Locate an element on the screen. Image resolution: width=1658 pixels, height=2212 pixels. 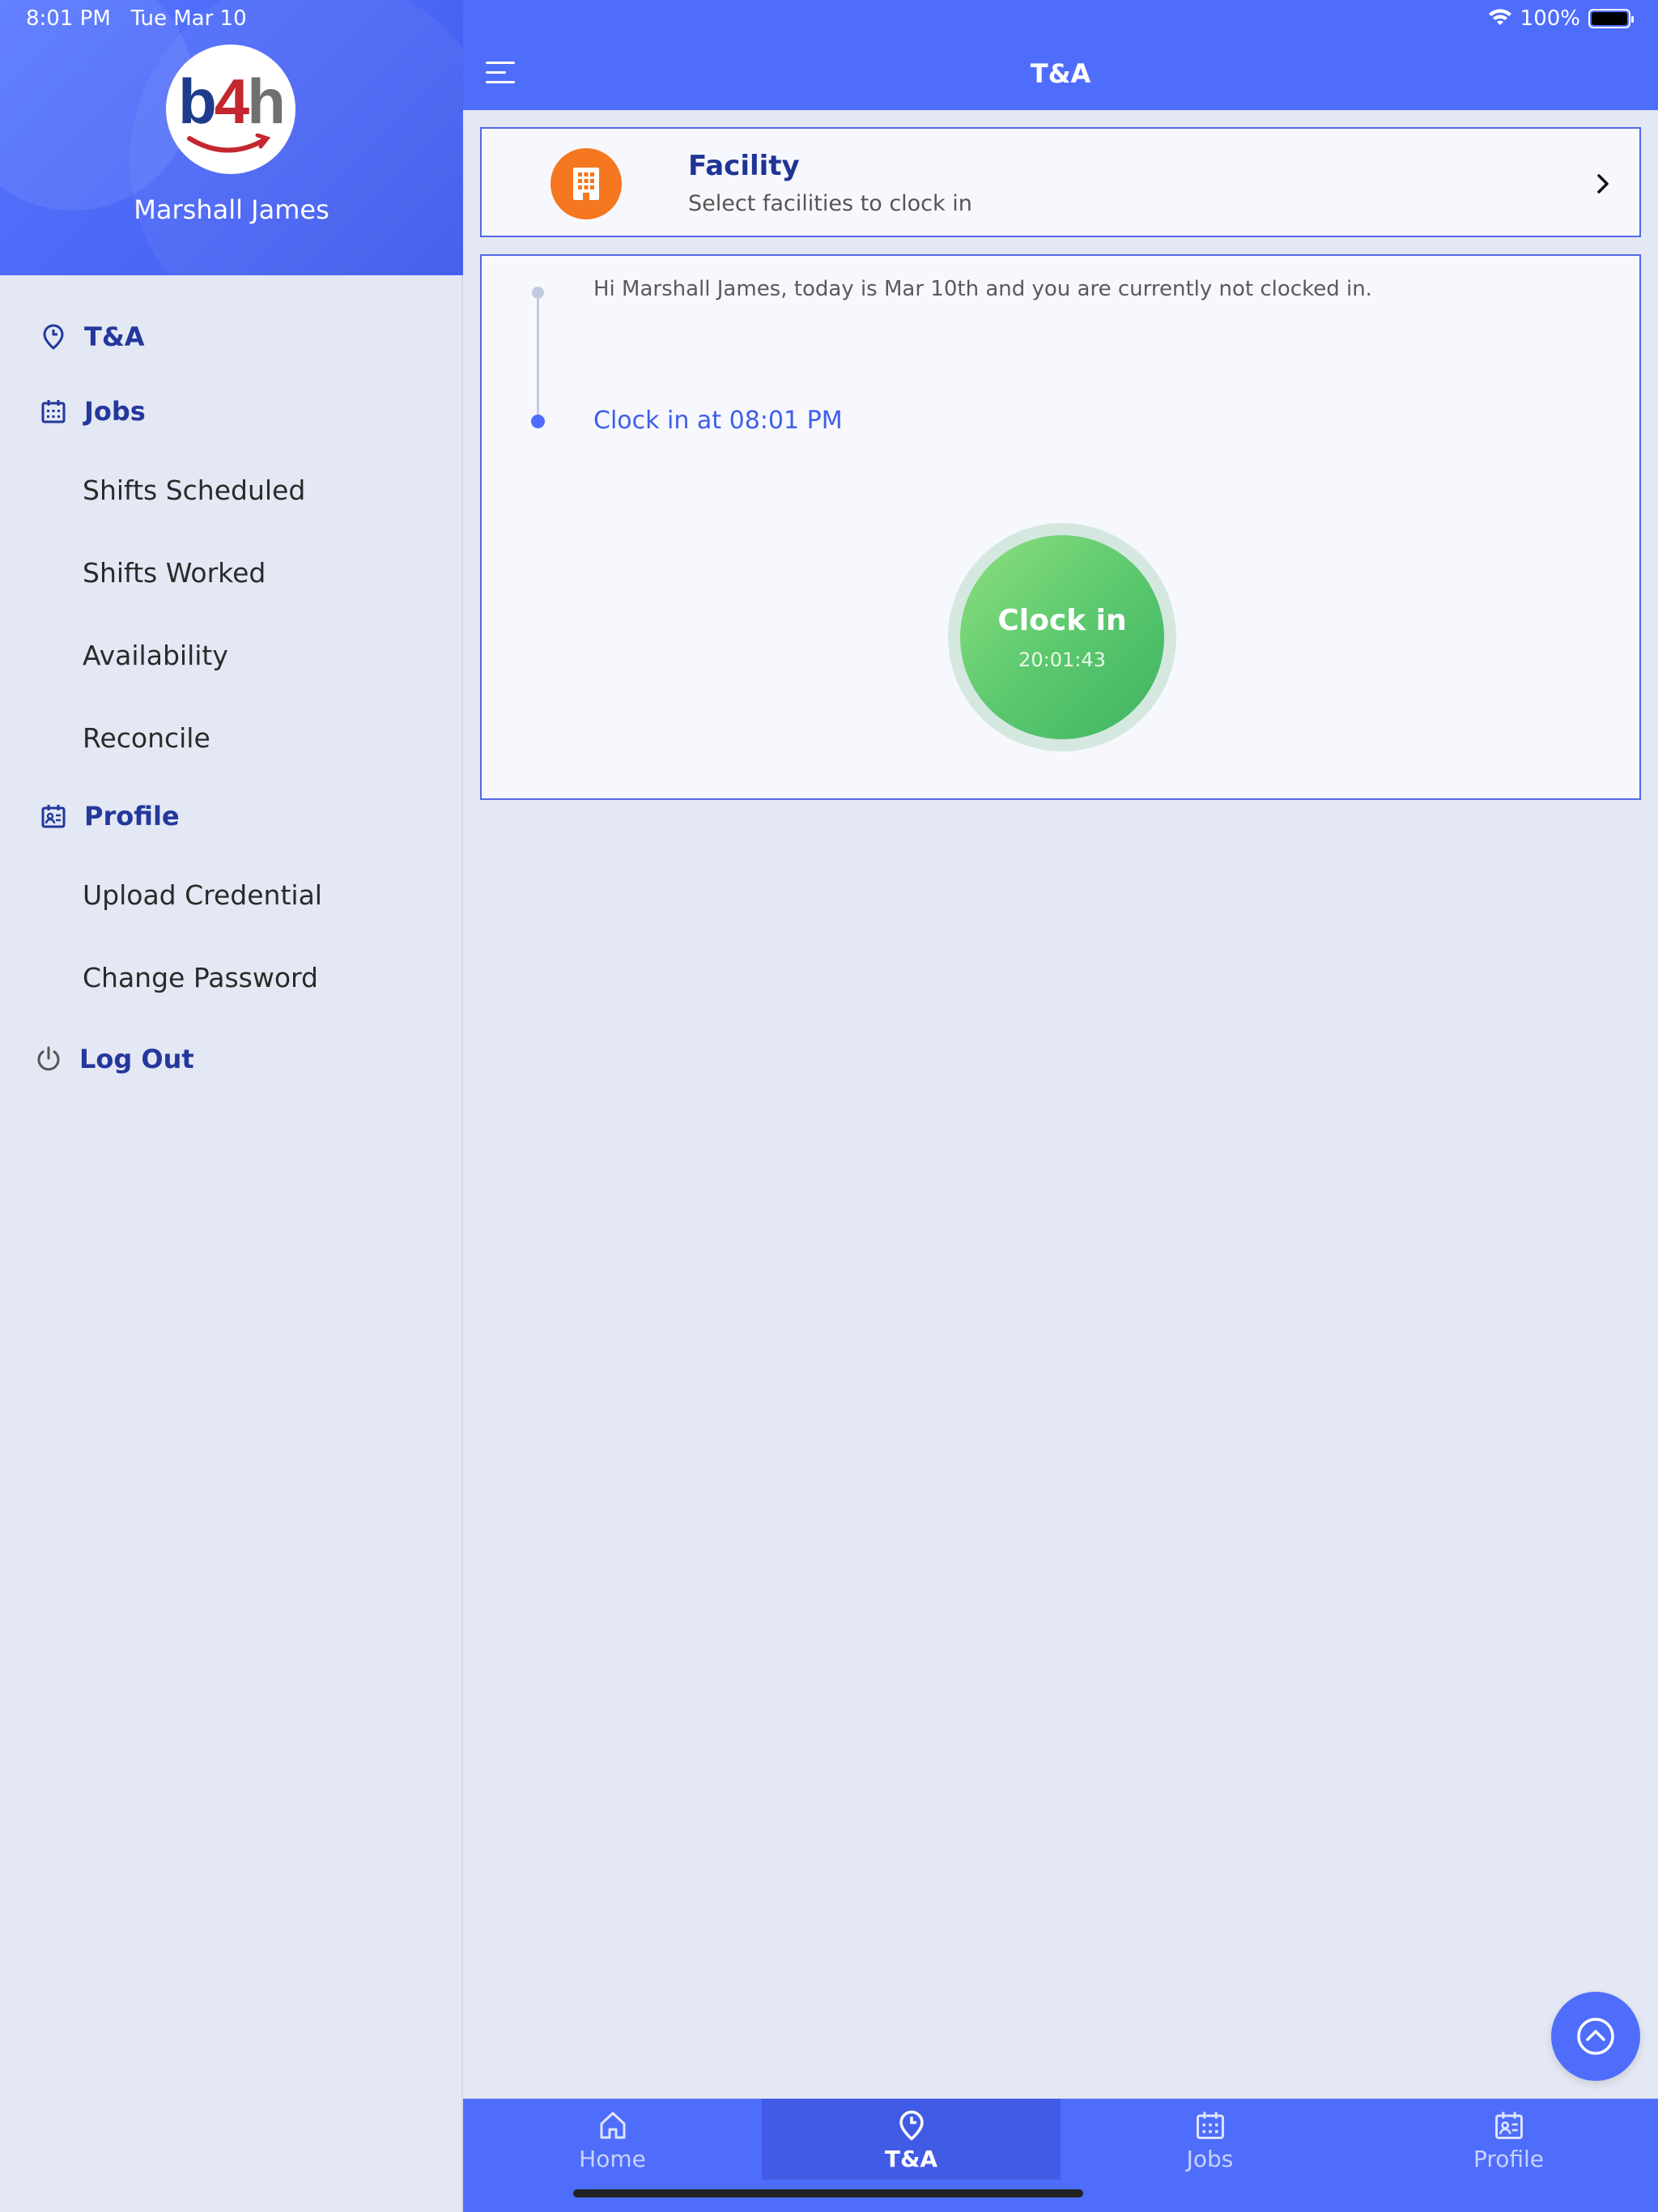
sidebar-item-label: Shifts Scheduled is located at coordinates (194, 490).